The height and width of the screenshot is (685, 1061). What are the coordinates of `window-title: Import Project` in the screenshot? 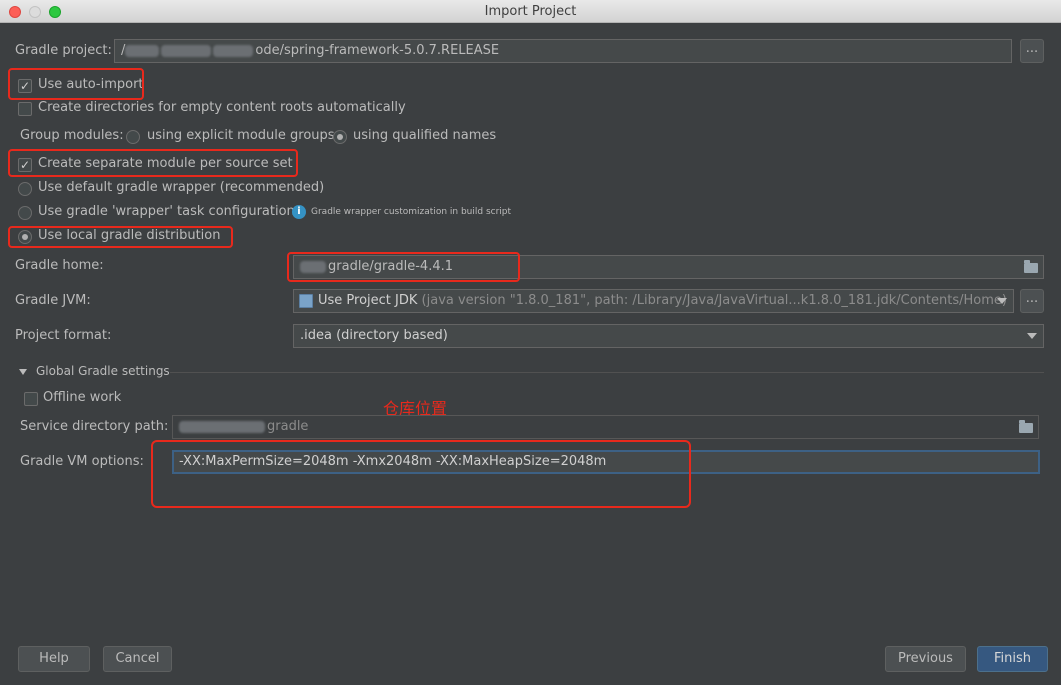 It's located at (530, 11).